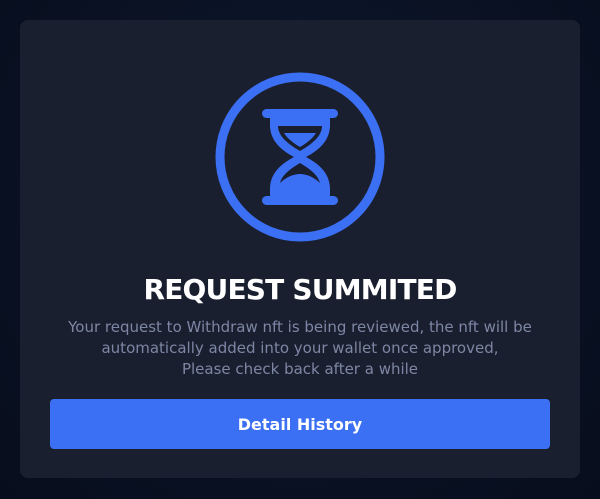 The height and width of the screenshot is (499, 600). I want to click on message-line: Please check back after a while, so click(300, 369).